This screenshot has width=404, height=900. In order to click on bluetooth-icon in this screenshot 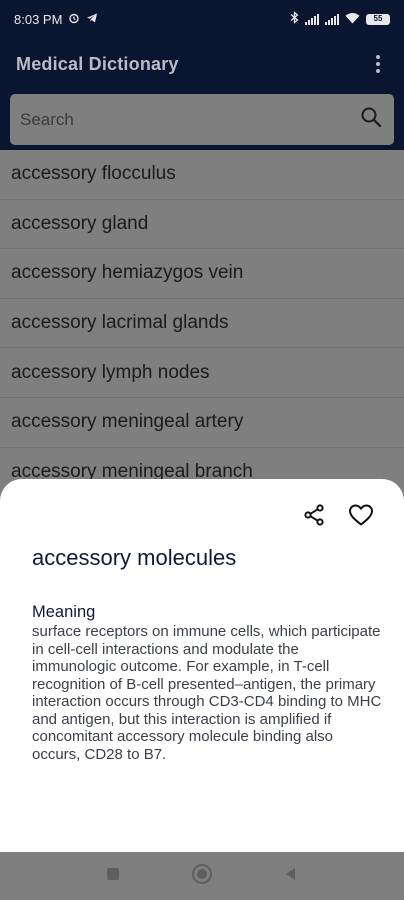, I will do `click(294, 19)`.